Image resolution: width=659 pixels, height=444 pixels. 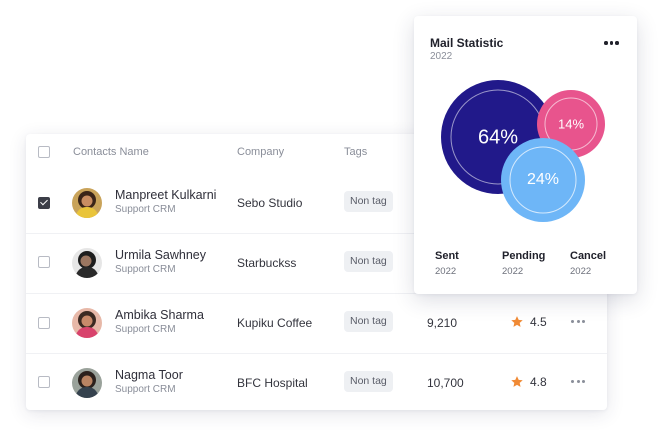 I want to click on company-name: Sebo Studio, so click(x=270, y=203).